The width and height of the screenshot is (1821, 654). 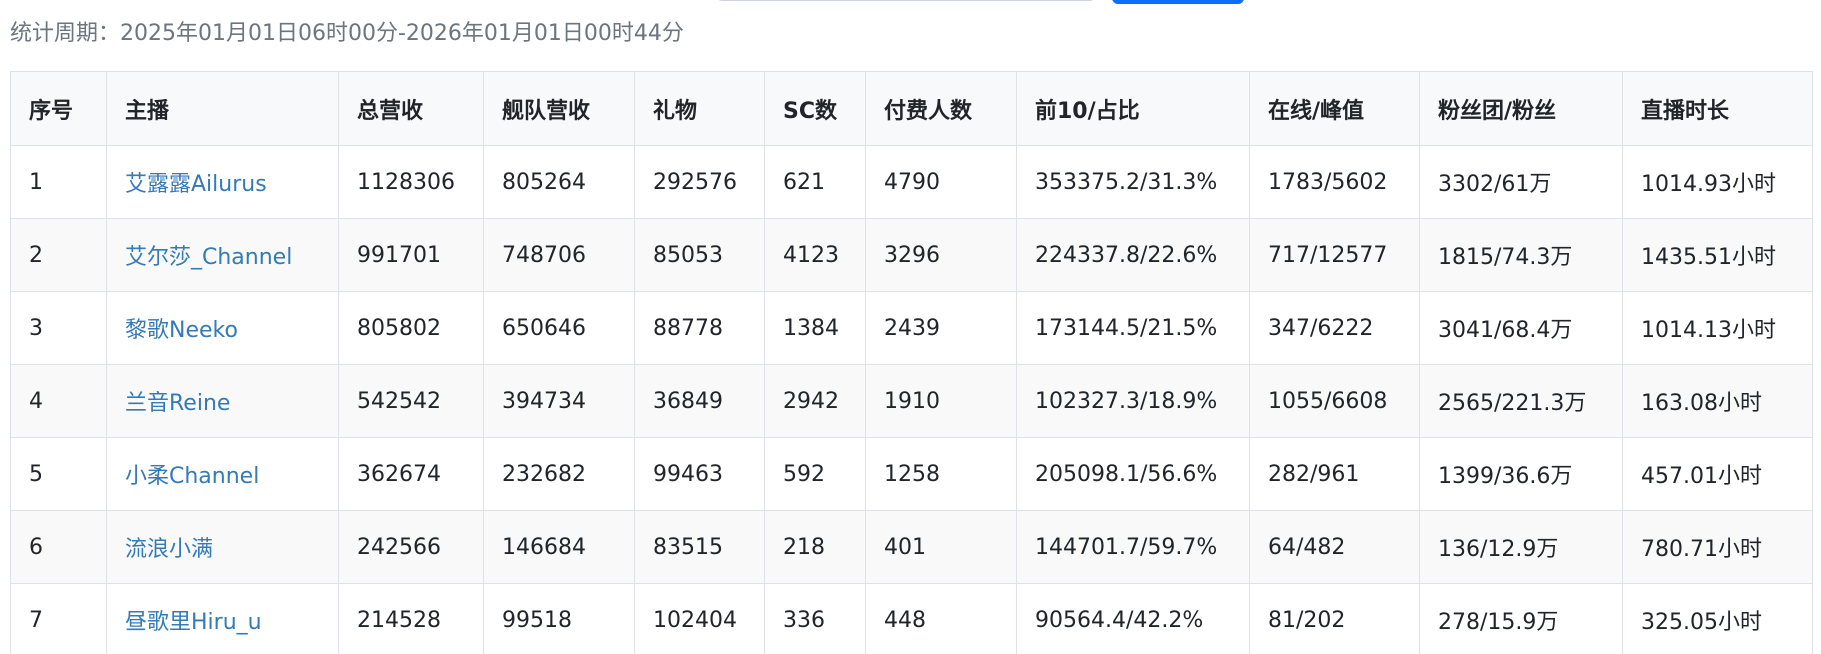 I want to click on cell-online-peak: 1783/5602, so click(x=1334, y=182).